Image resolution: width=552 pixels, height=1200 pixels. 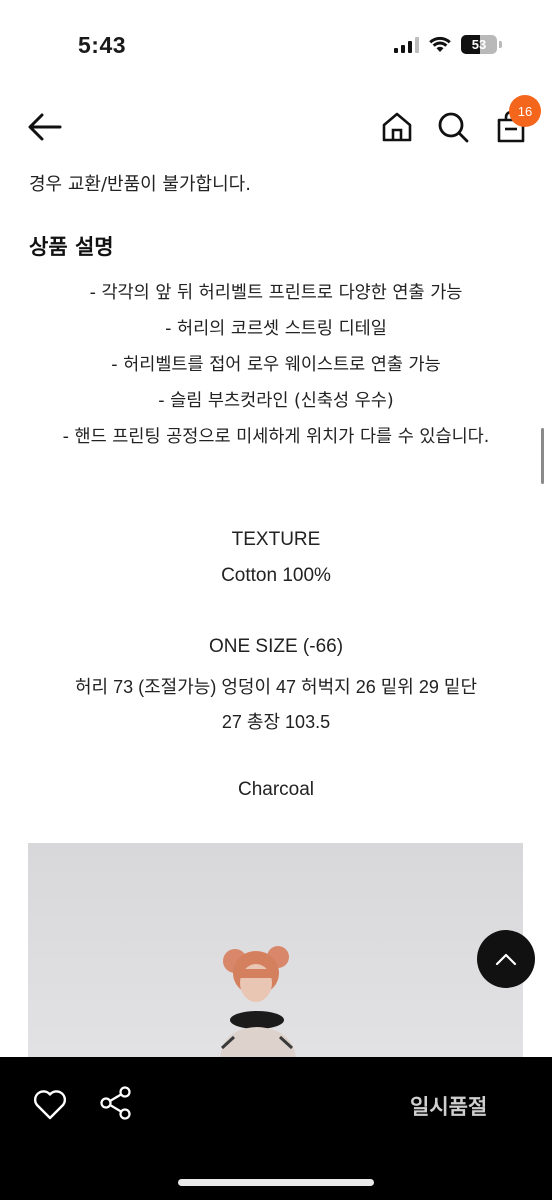 I want to click on scroll-to-top-button, so click(x=506, y=959).